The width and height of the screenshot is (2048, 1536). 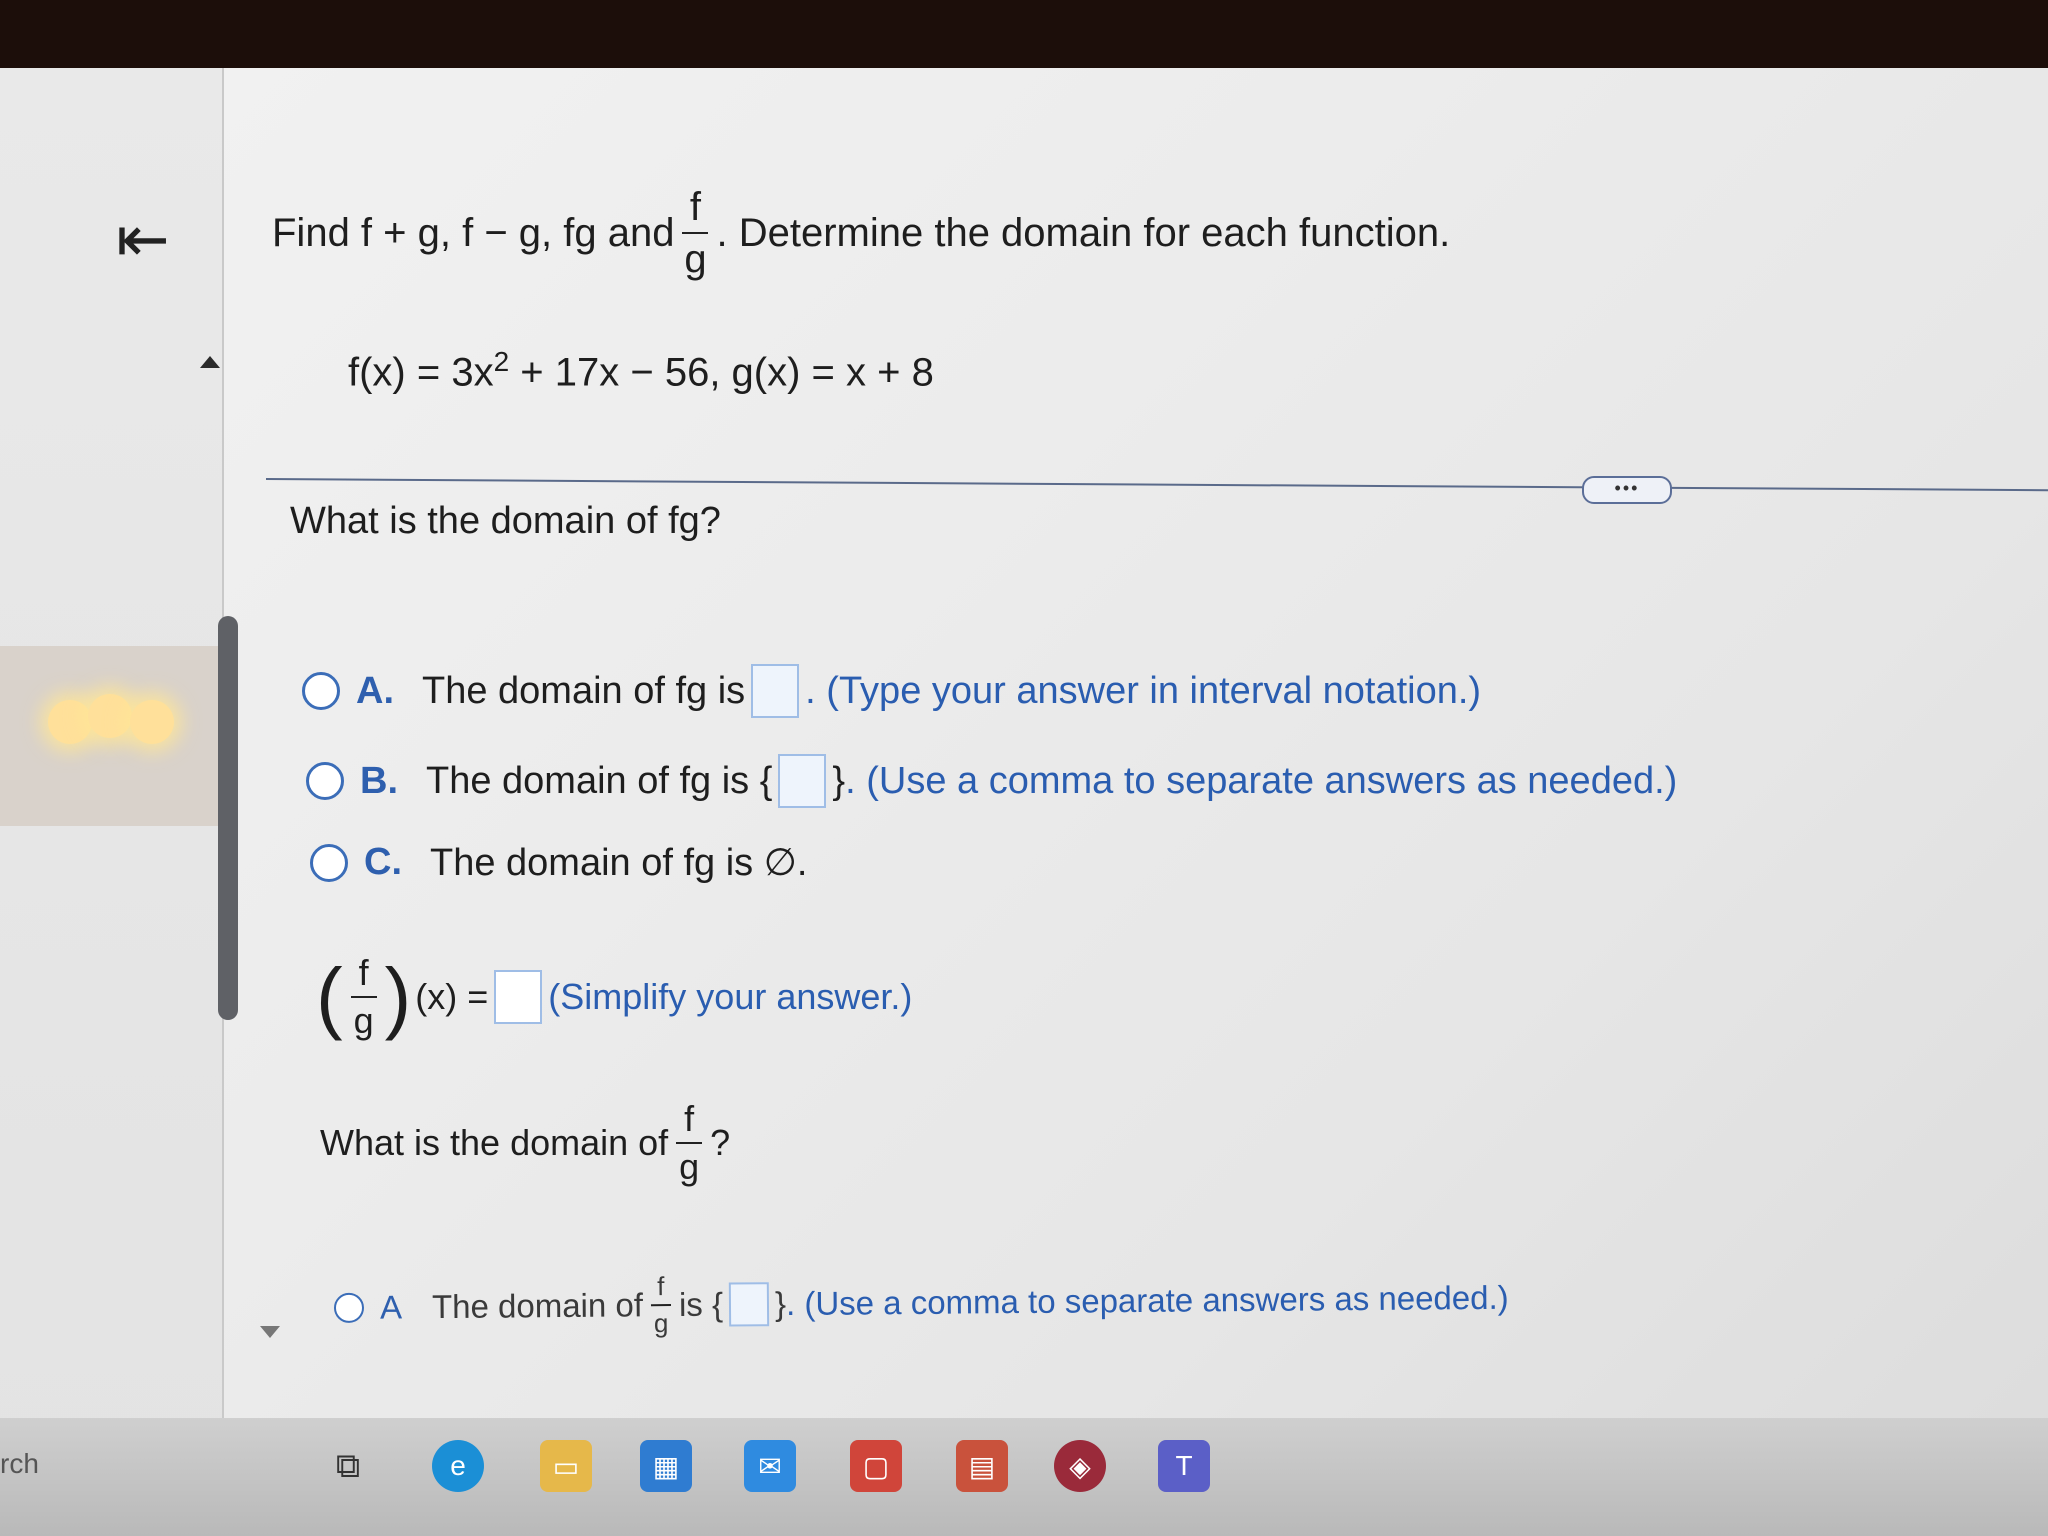 What do you see at coordinates (112, 778) in the screenshot?
I see `left-sidebar: ⇤` at bounding box center [112, 778].